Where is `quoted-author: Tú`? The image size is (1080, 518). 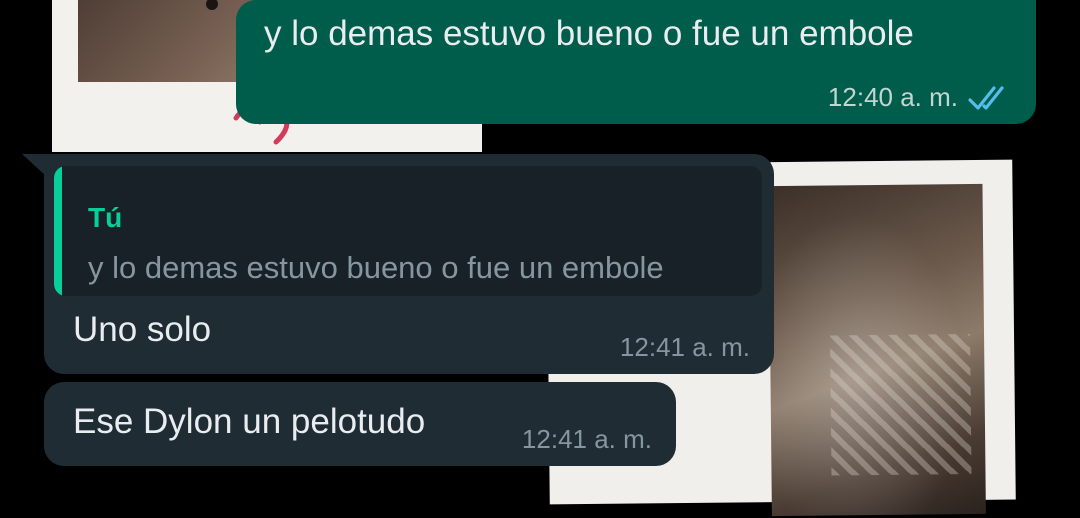
quoted-author: Tú is located at coordinates (105, 217).